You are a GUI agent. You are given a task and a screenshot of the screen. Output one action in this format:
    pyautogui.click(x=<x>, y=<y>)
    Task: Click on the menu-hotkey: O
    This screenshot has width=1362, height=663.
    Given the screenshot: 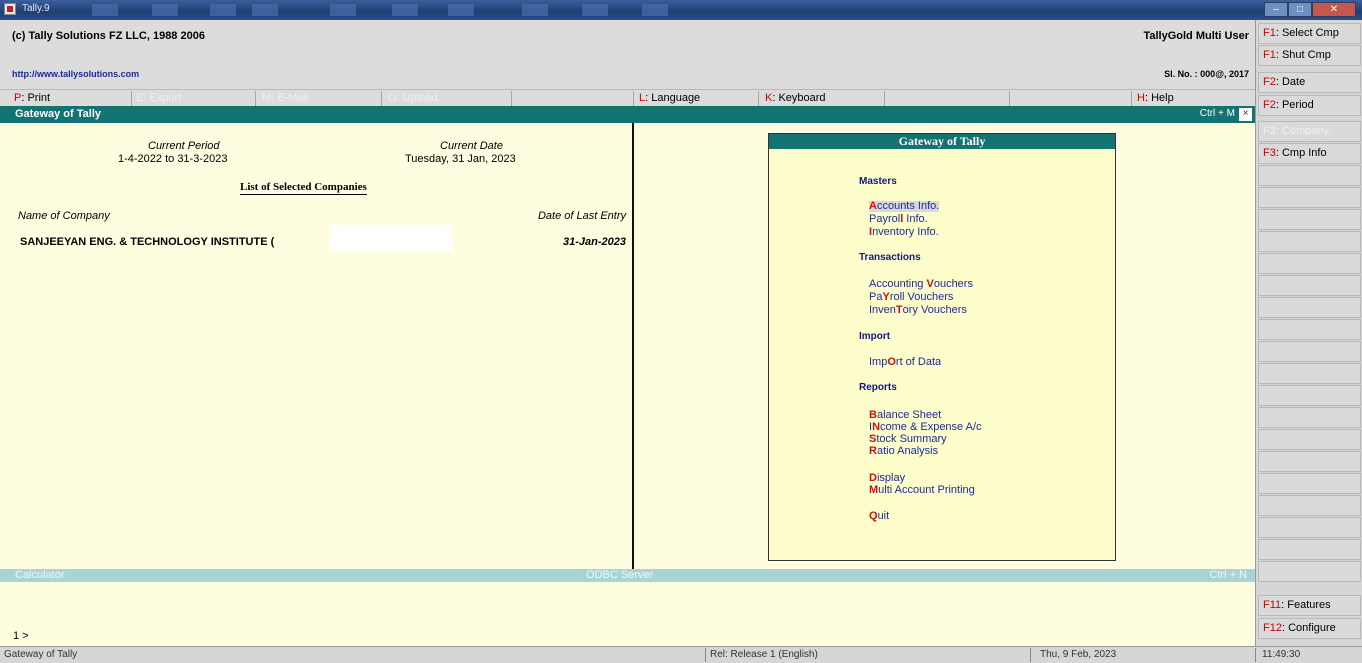 What is the action you would take?
    pyautogui.click(x=891, y=362)
    